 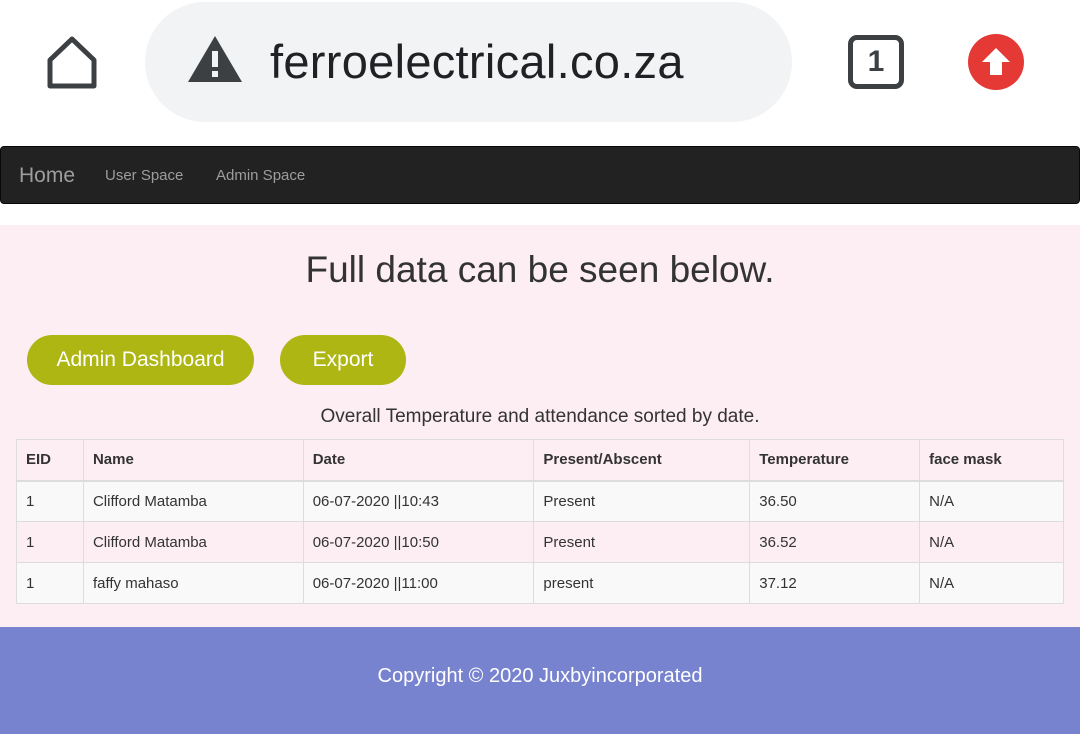 What do you see at coordinates (996, 62) in the screenshot?
I see `upload-arrow-icon` at bounding box center [996, 62].